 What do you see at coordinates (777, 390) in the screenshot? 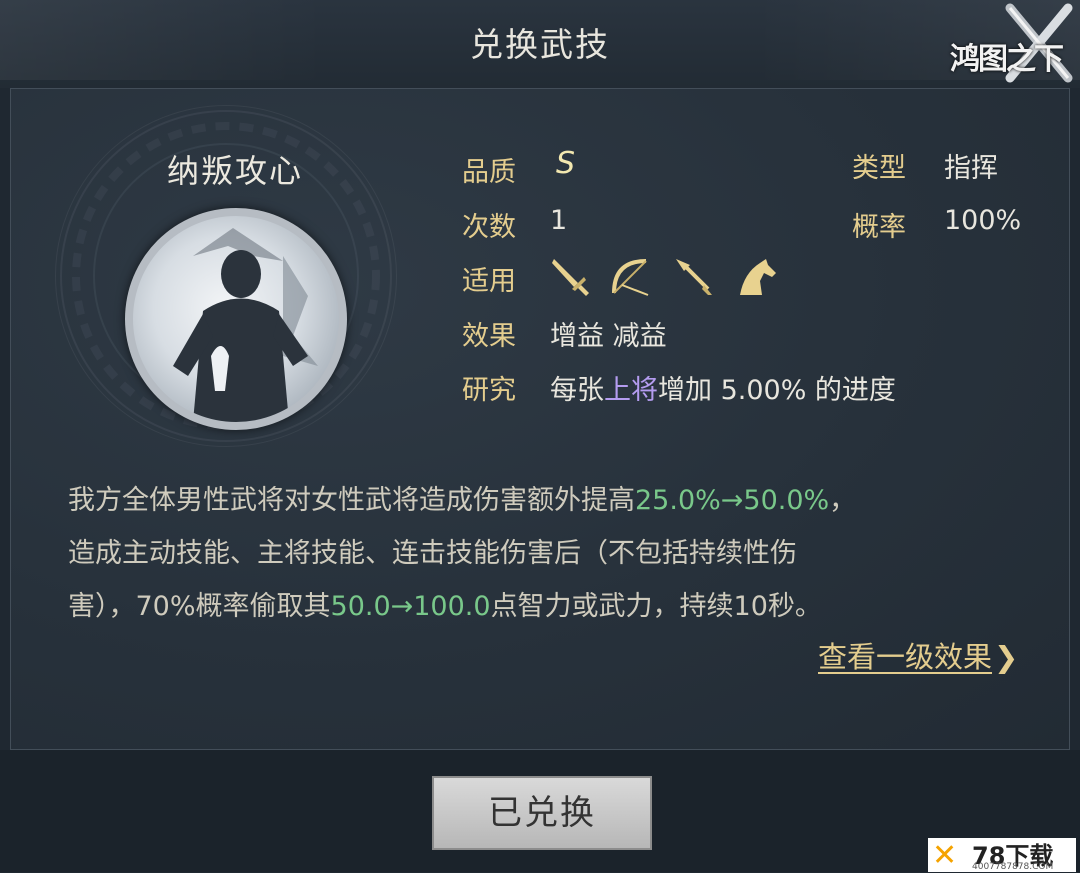
I see `research-text-post: 增加 5.00% 的进度` at bounding box center [777, 390].